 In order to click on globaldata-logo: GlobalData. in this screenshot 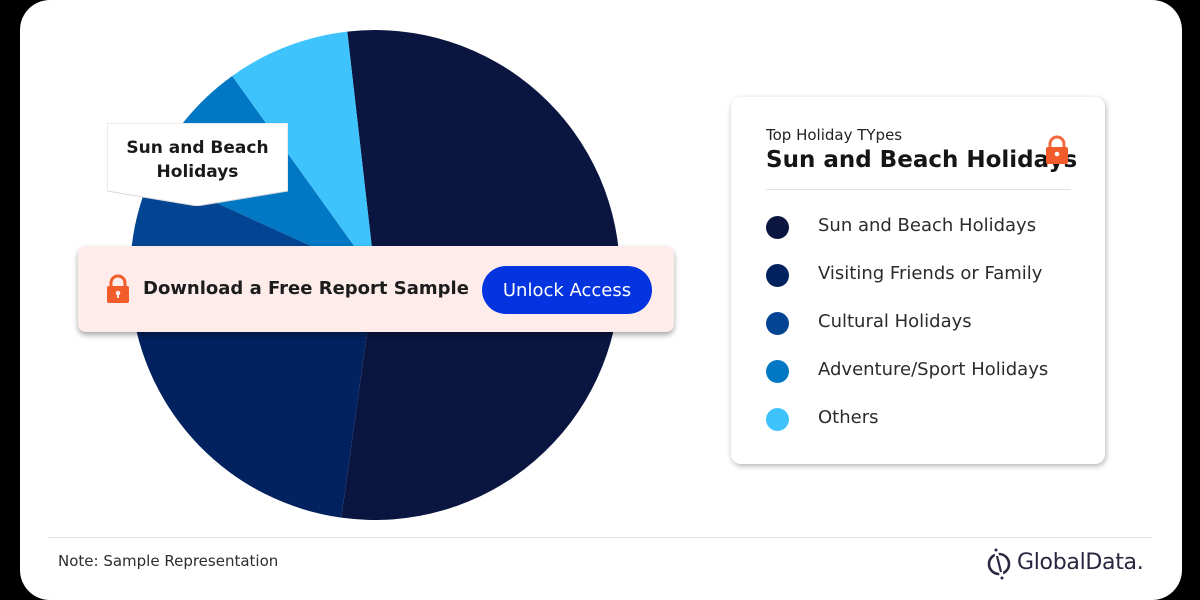, I will do `click(1064, 563)`.